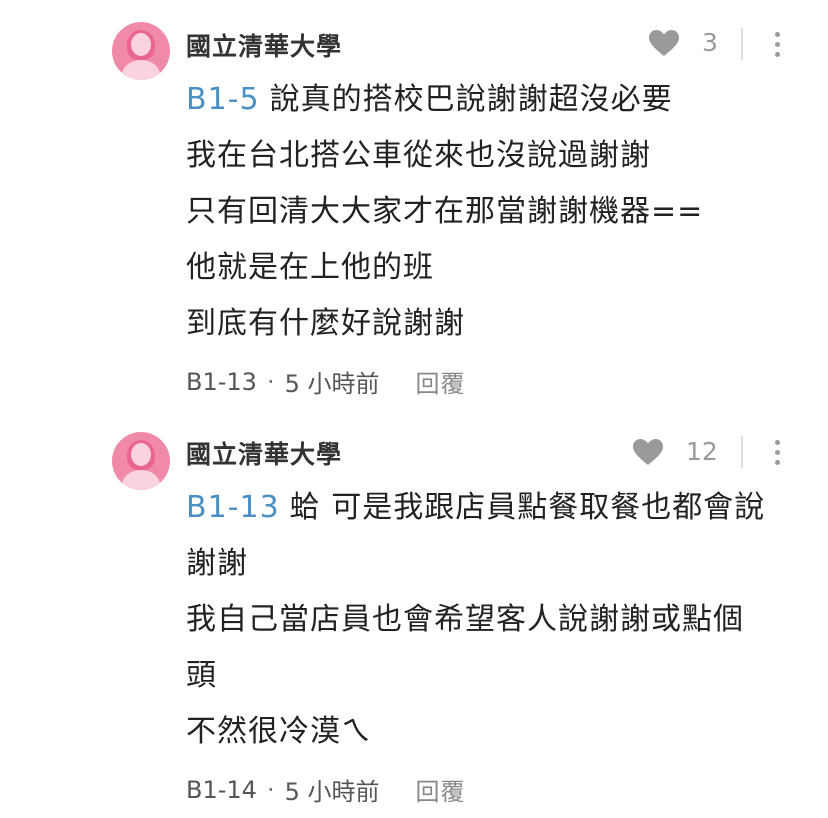  Describe the element at coordinates (221, 381) in the screenshot. I see `floor-number: B1-13` at that location.